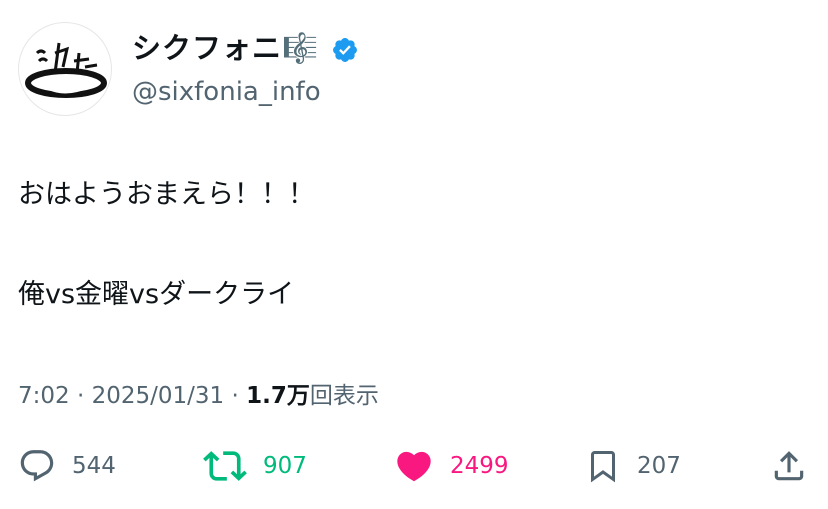 This screenshot has width=828, height=509. I want to click on bookmark-icon, so click(603, 467).